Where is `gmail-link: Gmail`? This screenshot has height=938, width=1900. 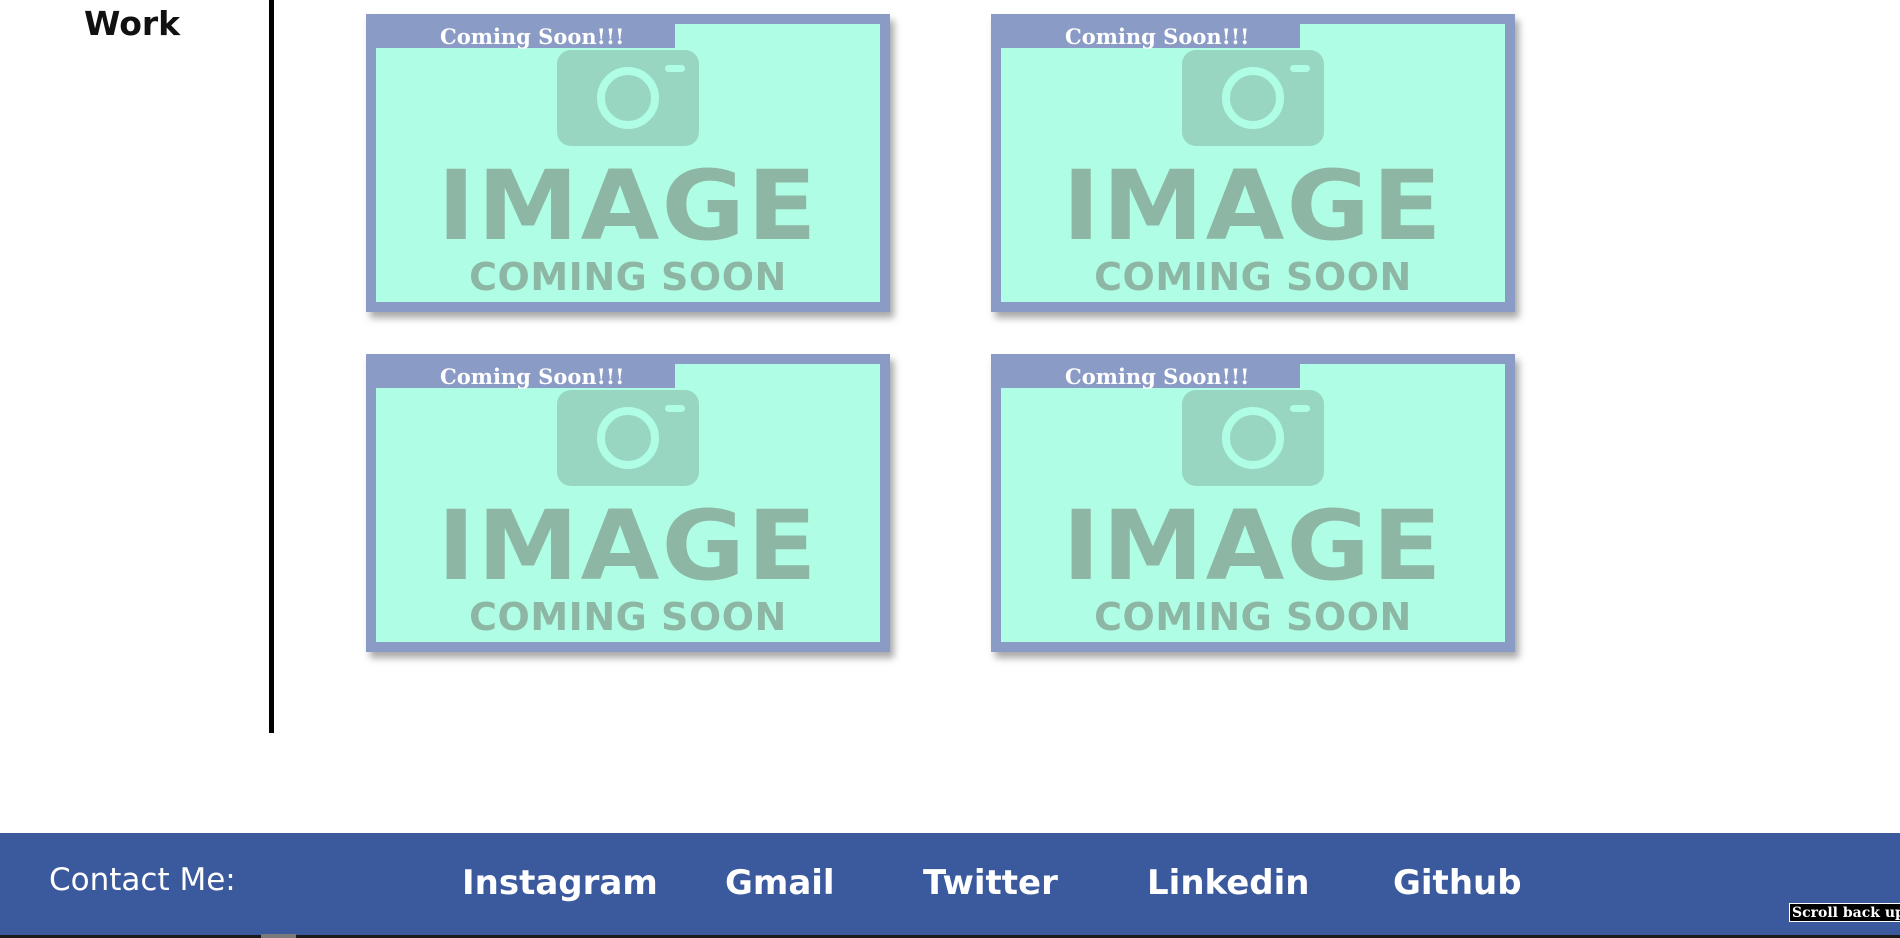
gmail-link: Gmail is located at coordinates (780, 883).